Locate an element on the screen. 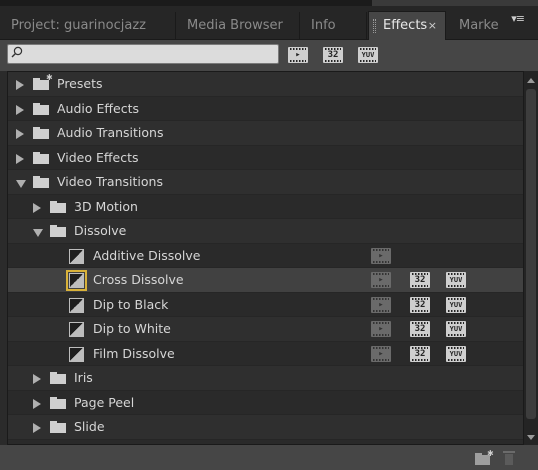  folder-row-presets: ✱ Presets is located at coordinates (265, 84).